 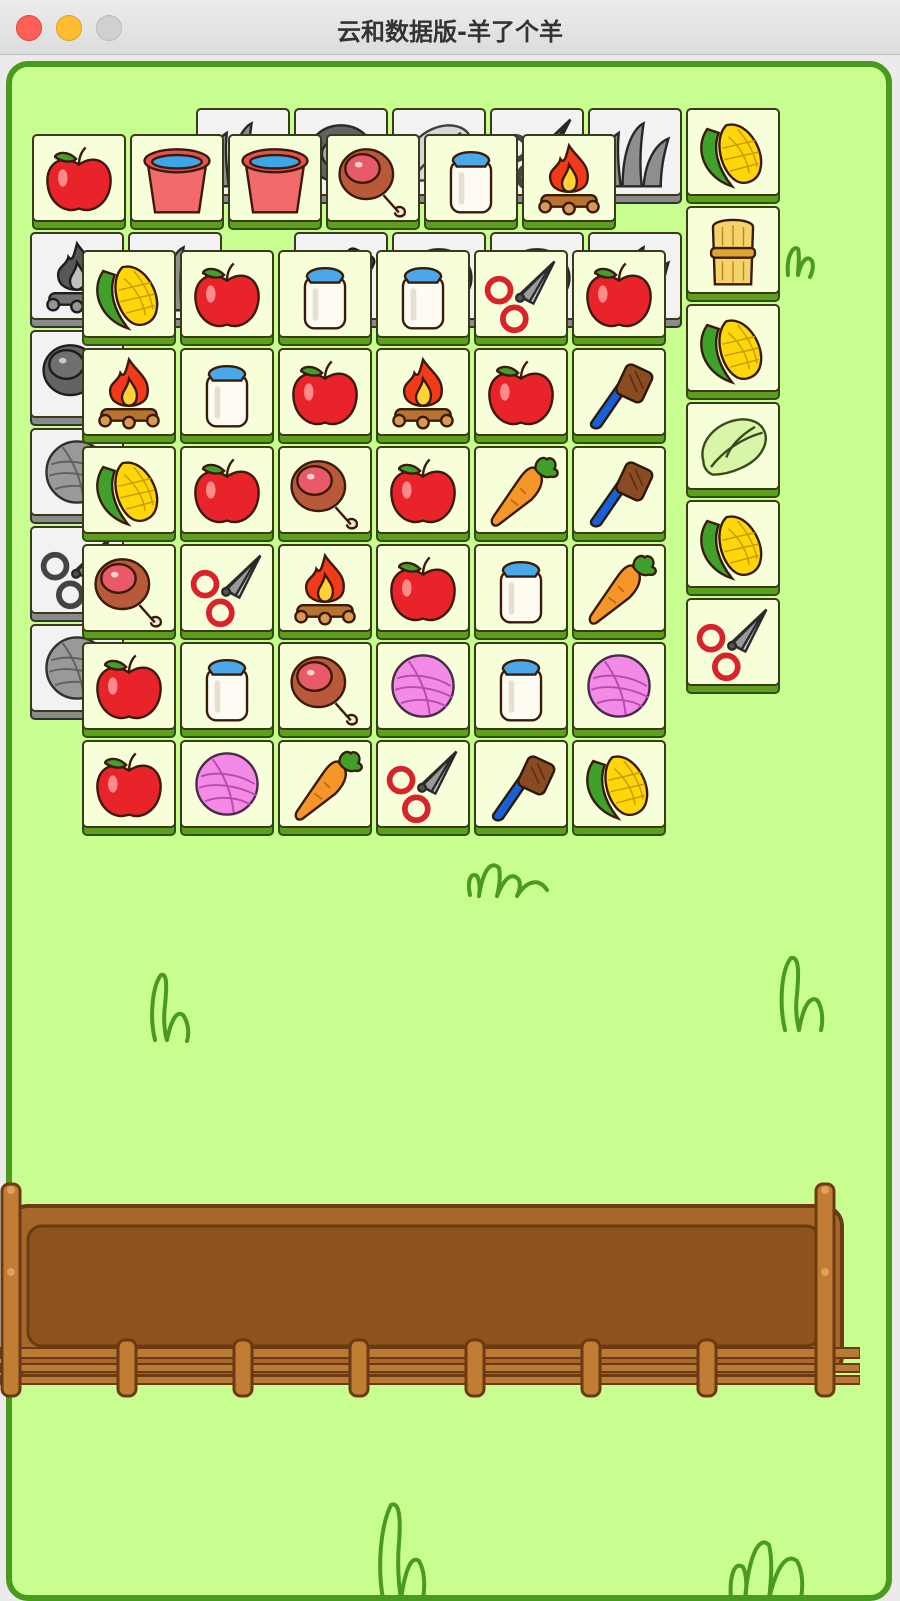 I want to click on shears-icon, so click(x=733, y=642).